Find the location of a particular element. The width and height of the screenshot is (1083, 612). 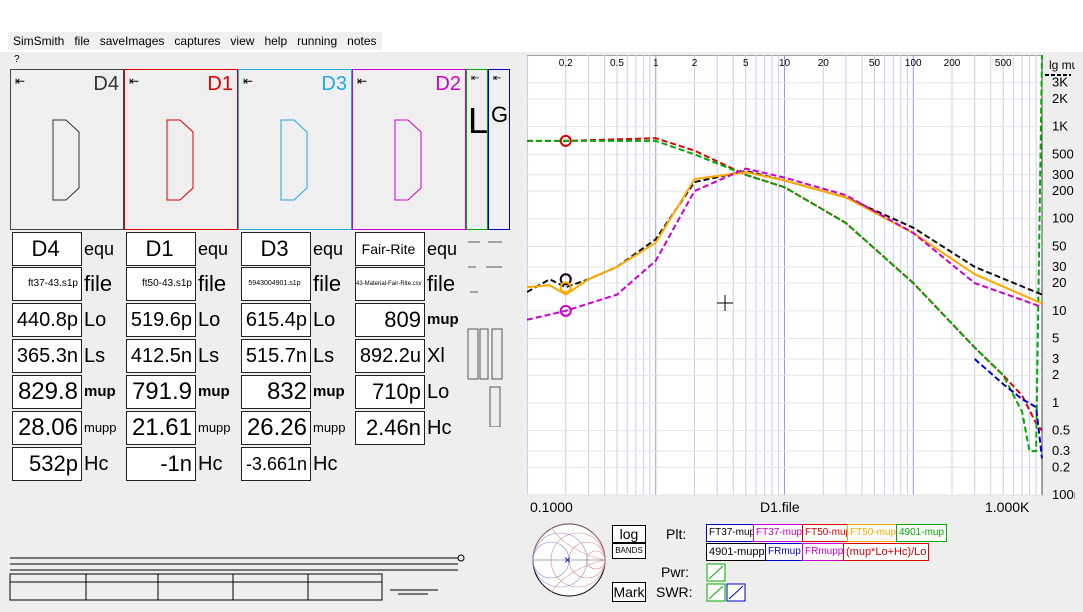

help-mark: ? is located at coordinates (17, 59).